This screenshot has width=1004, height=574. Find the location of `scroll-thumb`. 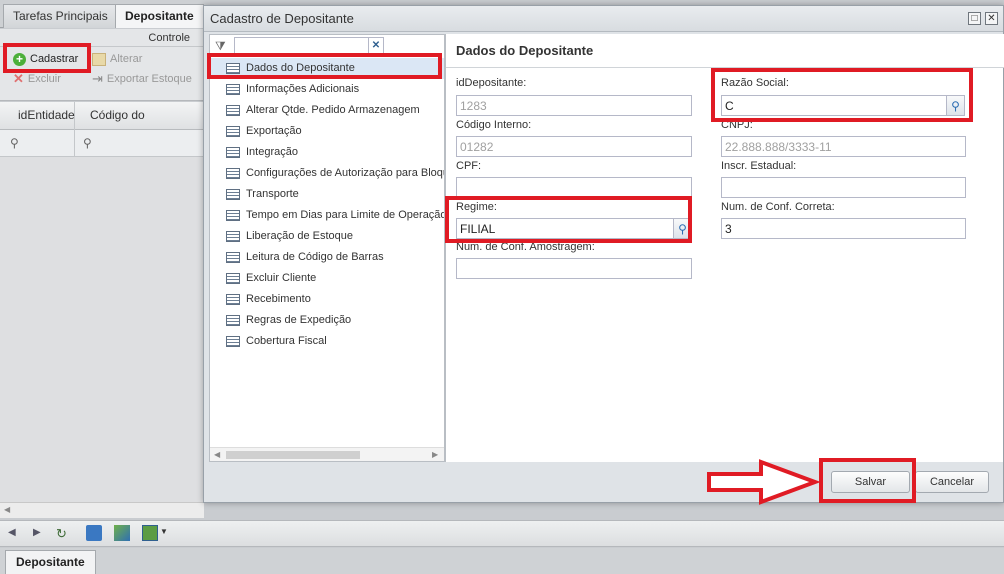

scroll-thumb is located at coordinates (293, 455).